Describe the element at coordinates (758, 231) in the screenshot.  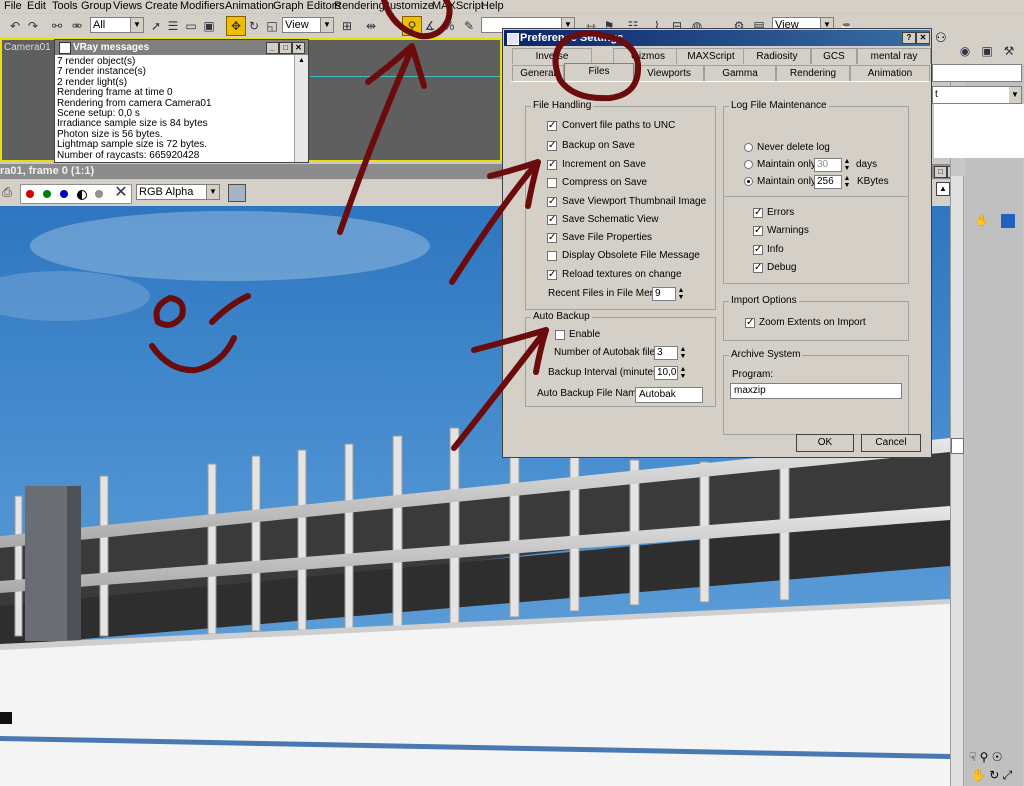
I see `log-warnings-checkbox: ✓` at that location.